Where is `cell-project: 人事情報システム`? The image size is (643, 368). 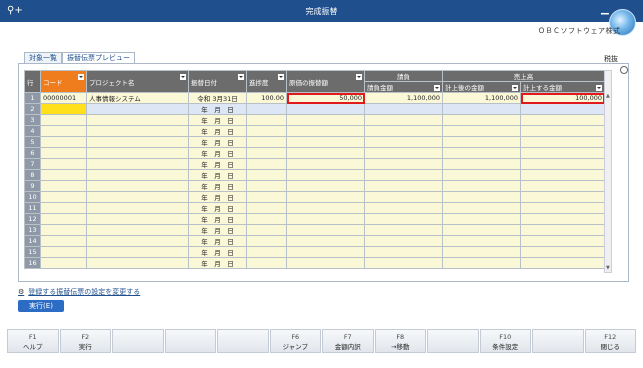
cell-project: 人事情報システム is located at coordinates (137, 98).